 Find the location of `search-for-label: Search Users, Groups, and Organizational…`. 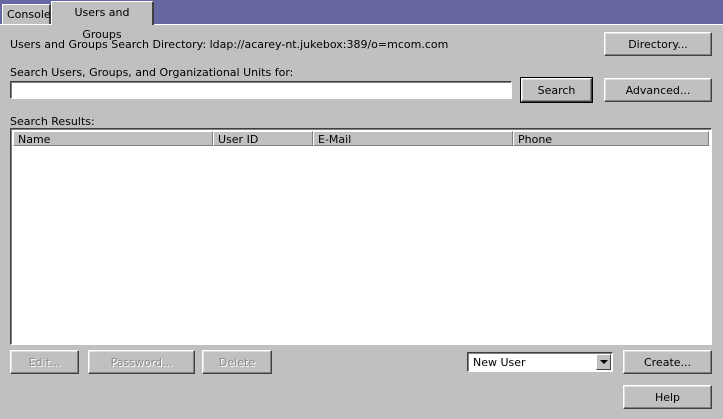

search-for-label: Search Users, Groups, and Organizational… is located at coordinates (152, 72).